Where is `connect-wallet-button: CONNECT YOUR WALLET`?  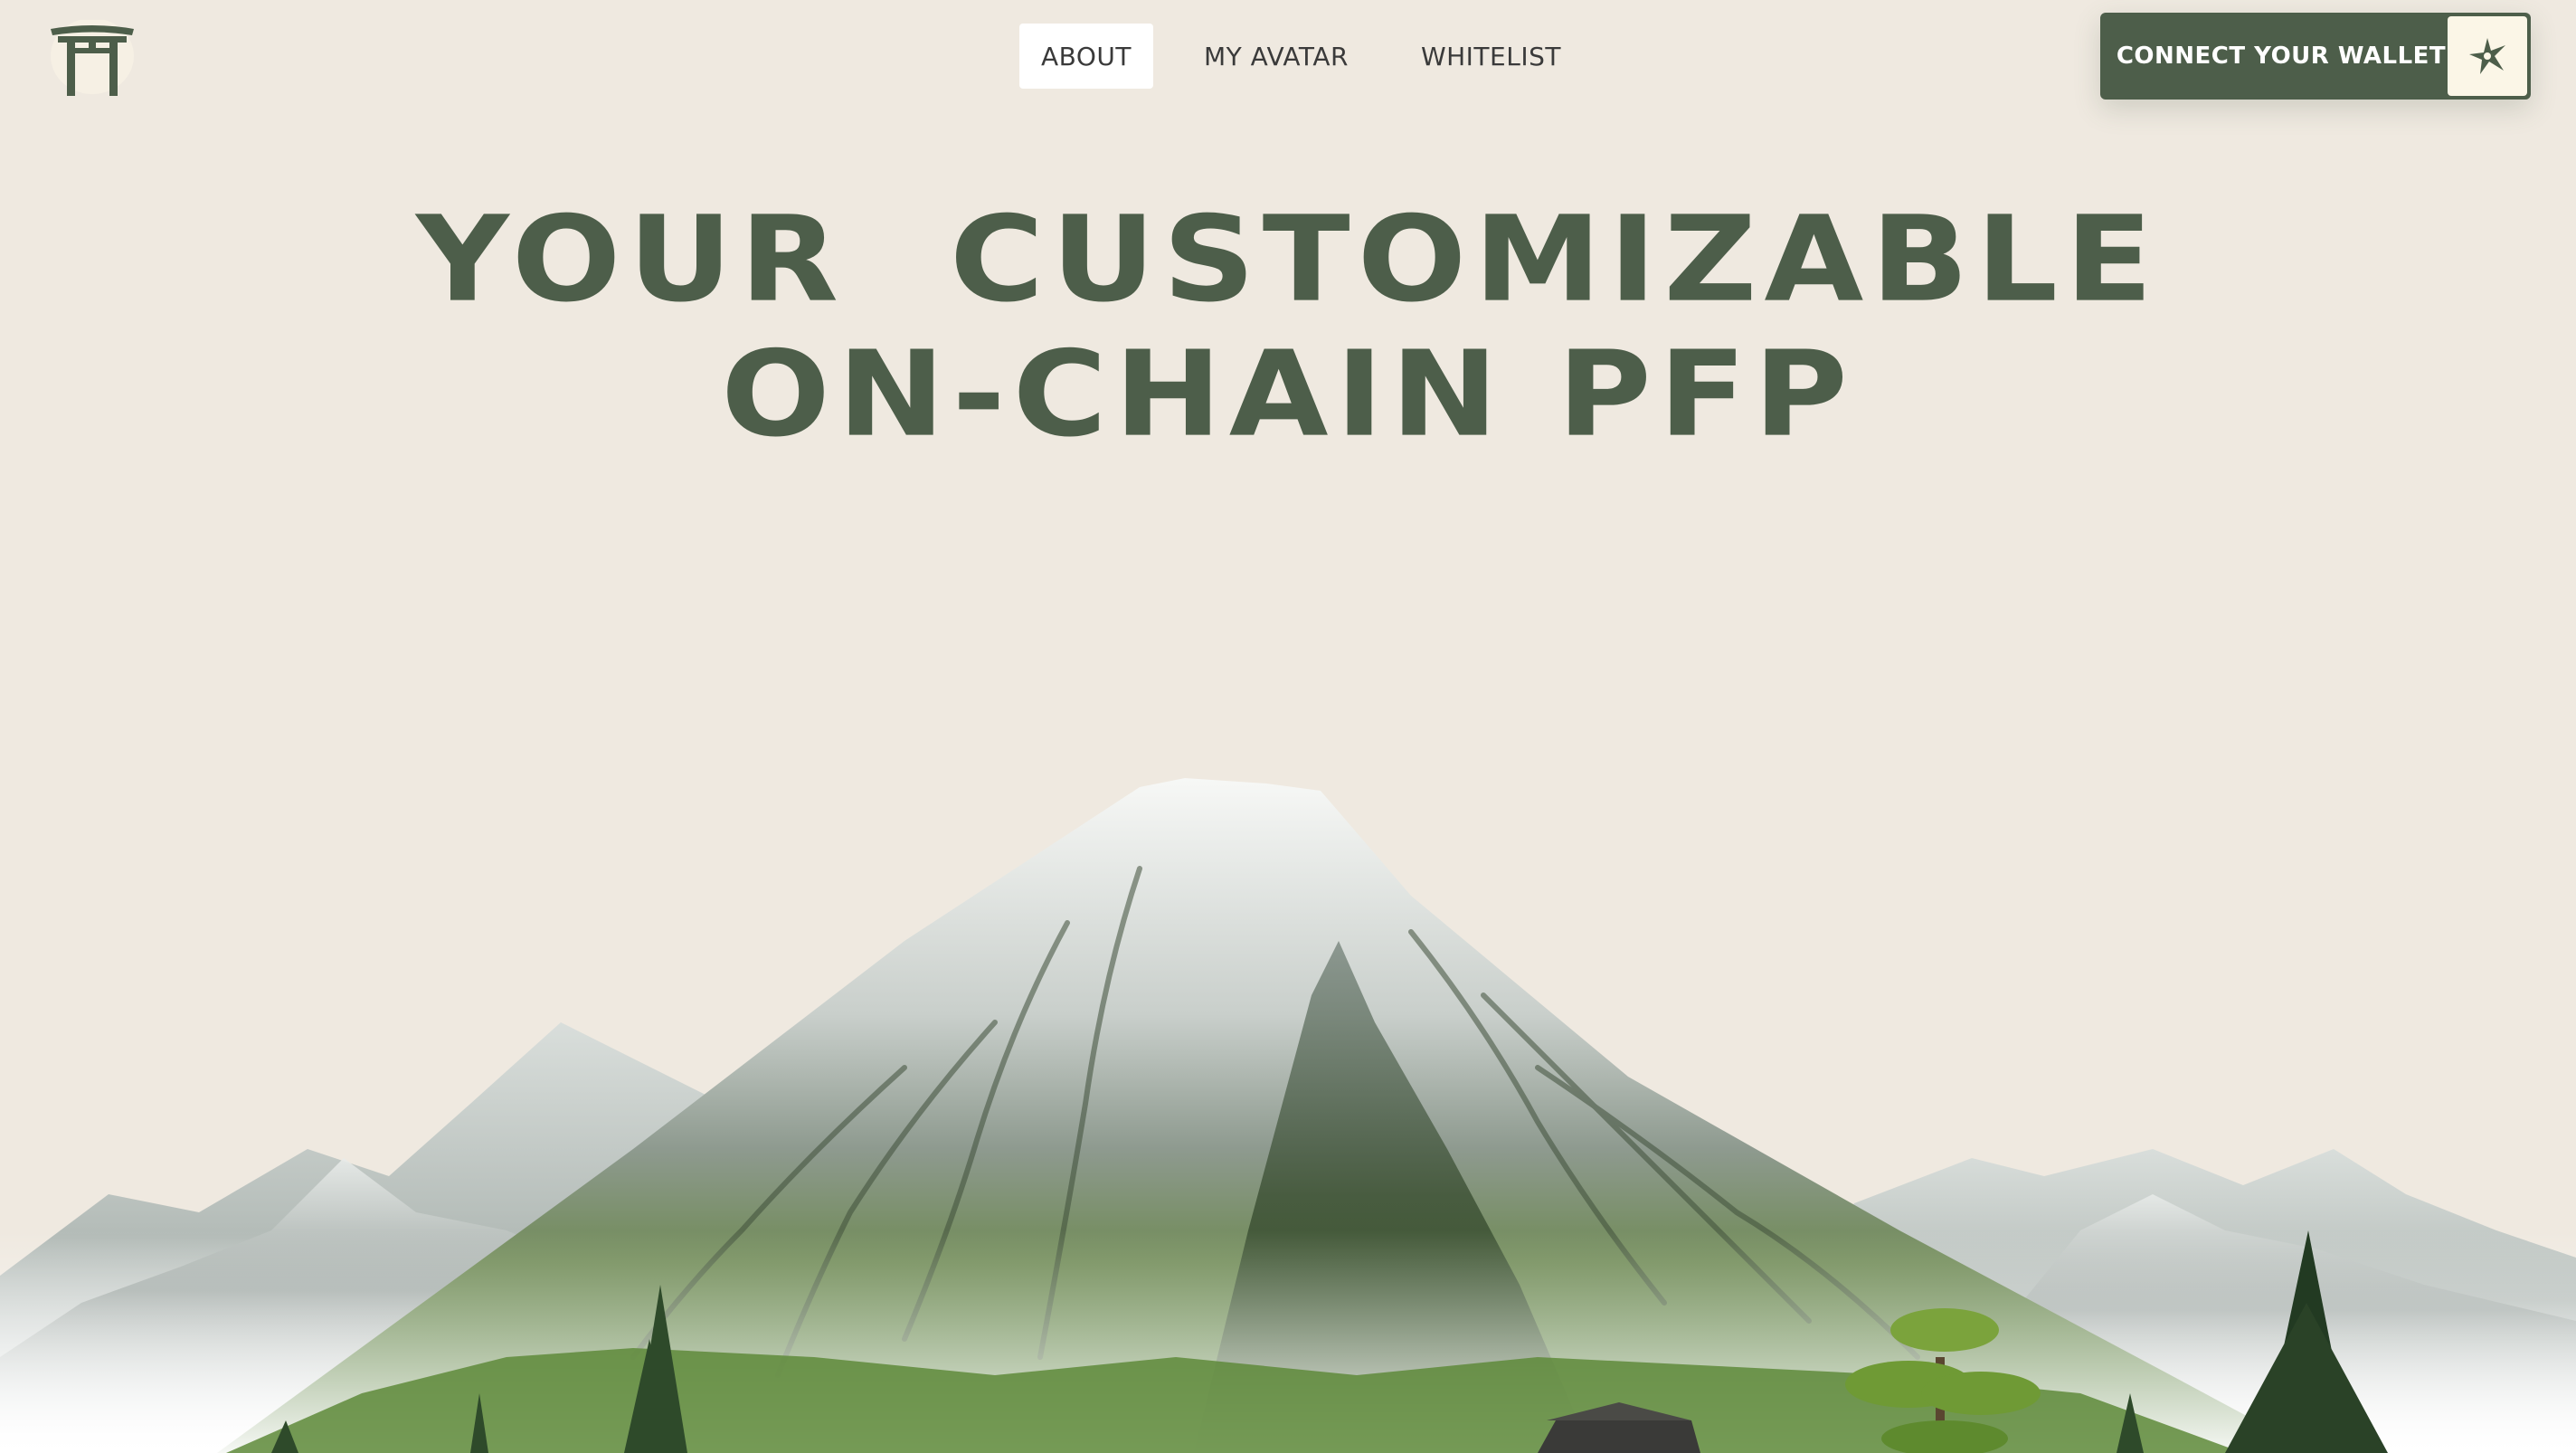 connect-wallet-button: CONNECT YOUR WALLET is located at coordinates (2315, 56).